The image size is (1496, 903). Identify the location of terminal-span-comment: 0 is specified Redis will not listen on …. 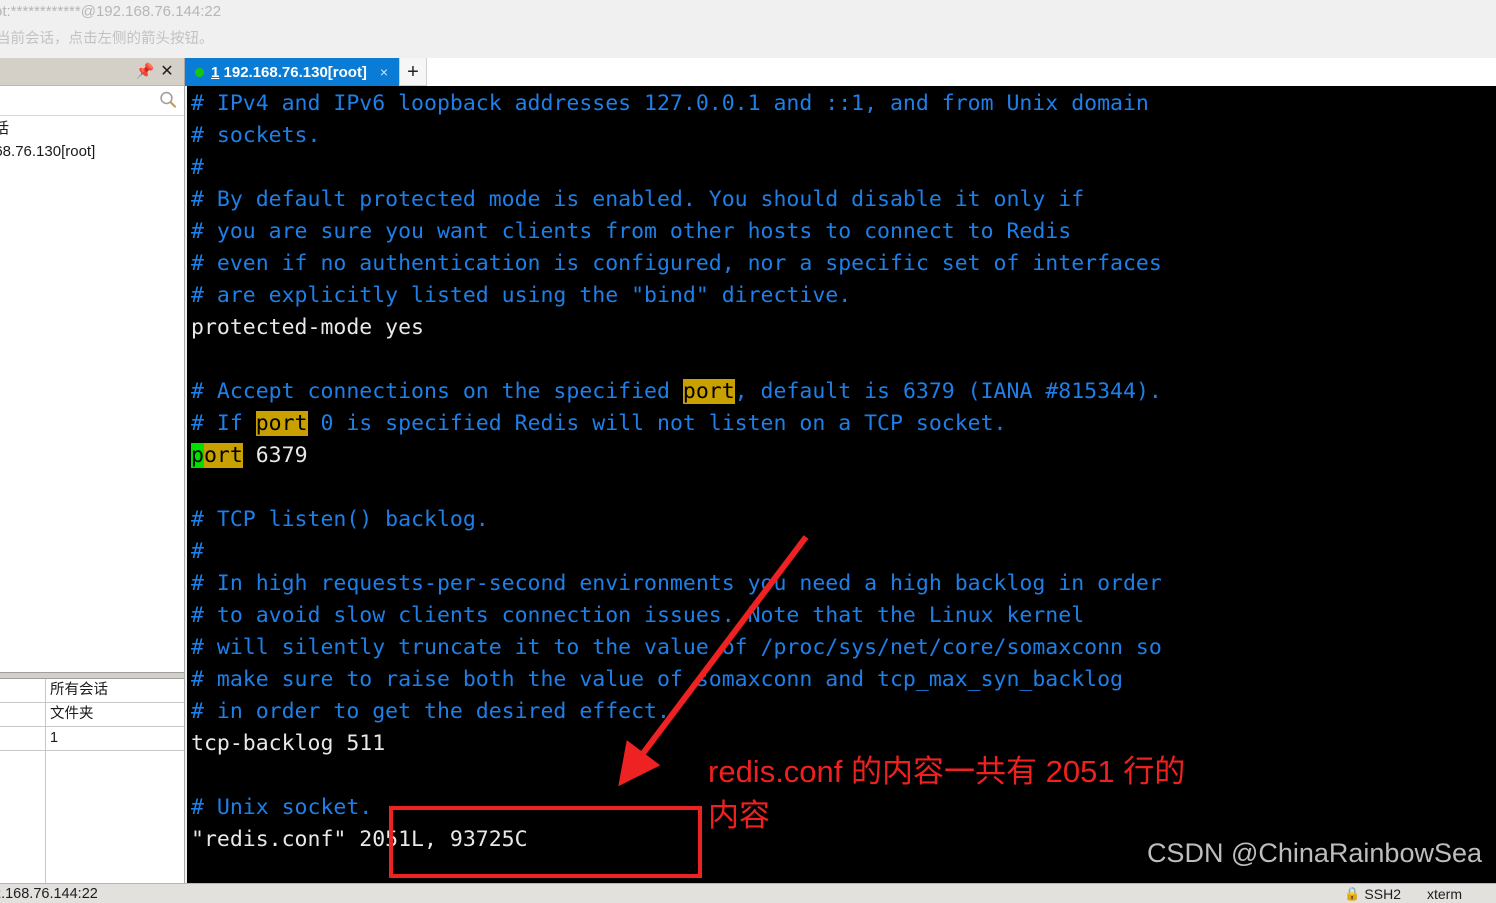
(657, 423).